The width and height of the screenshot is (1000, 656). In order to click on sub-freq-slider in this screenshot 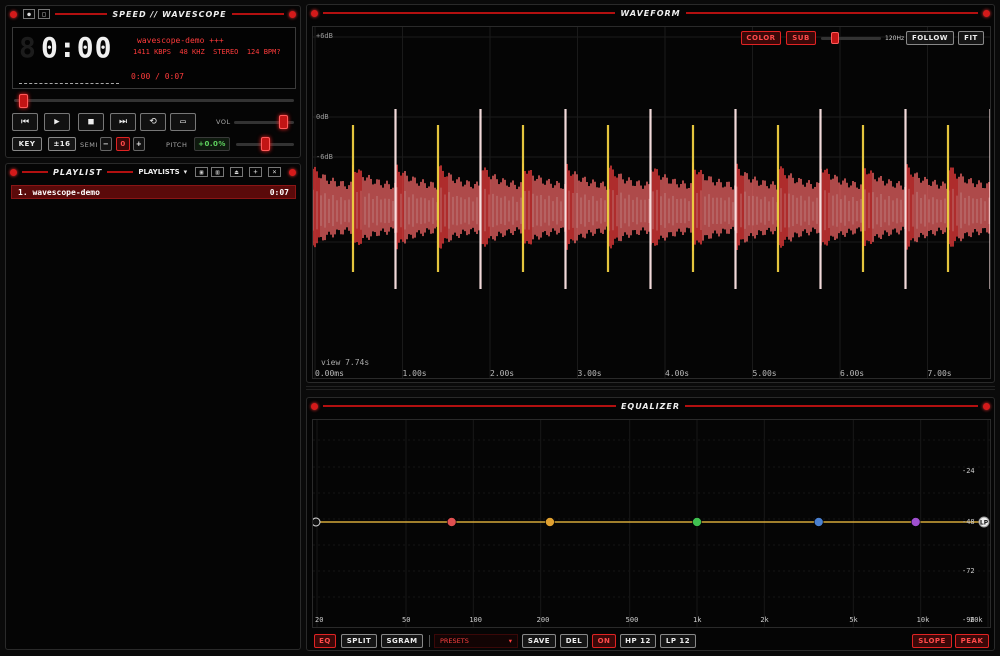, I will do `click(851, 38)`.